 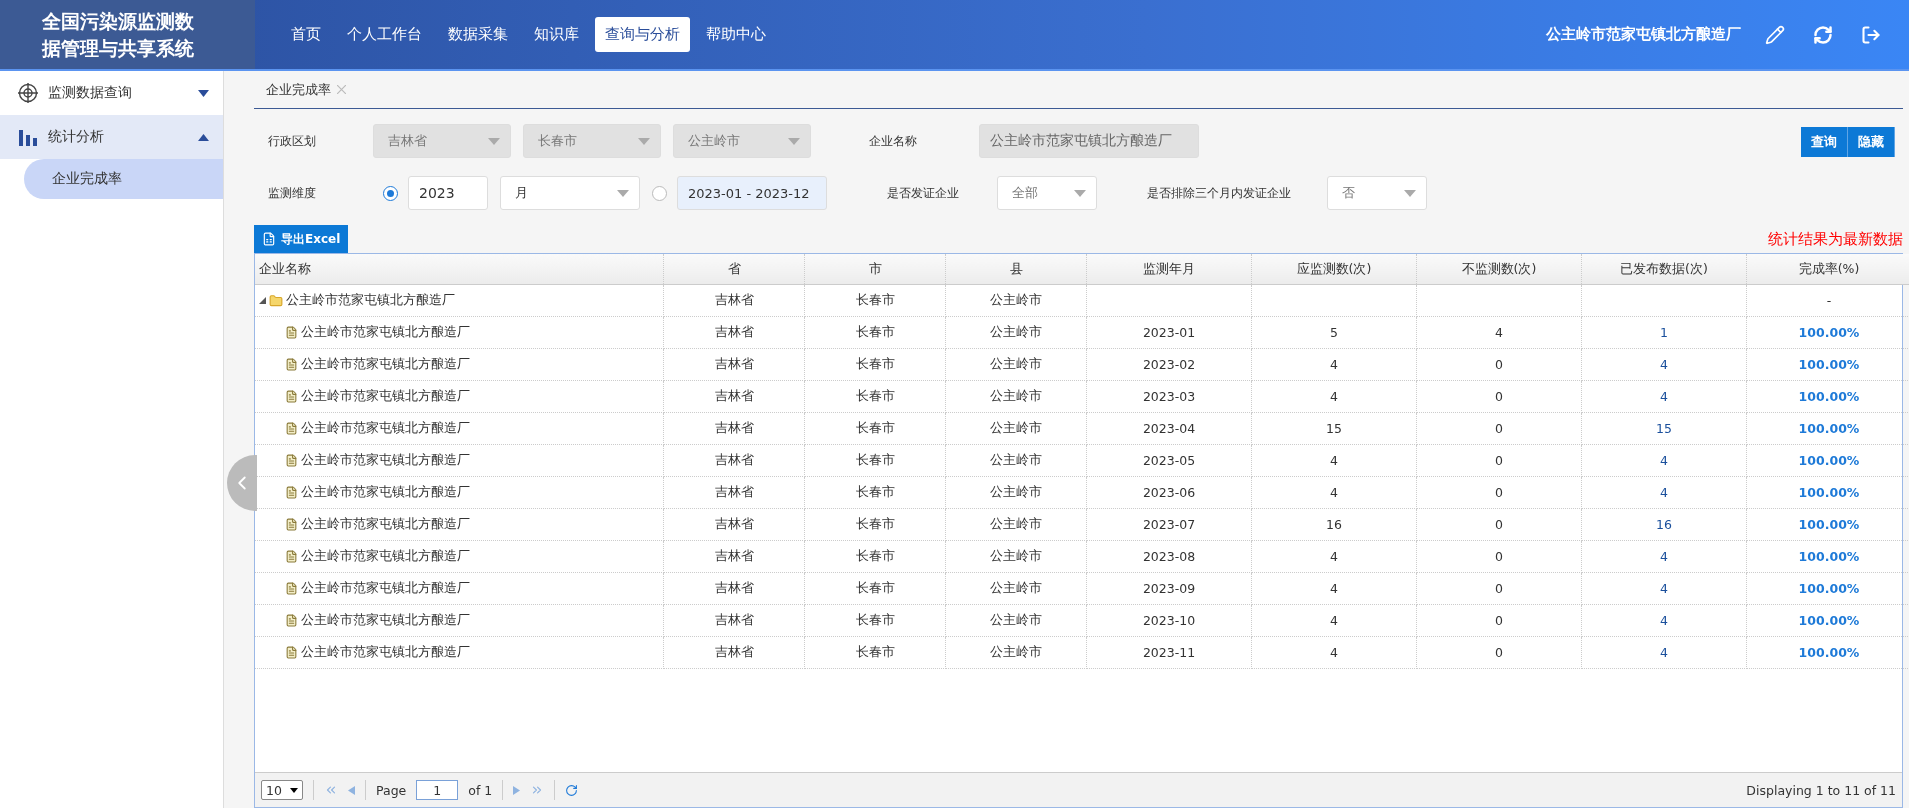 I want to click on display-info: Displaying 1 to 11 of 11, so click(x=1821, y=790).